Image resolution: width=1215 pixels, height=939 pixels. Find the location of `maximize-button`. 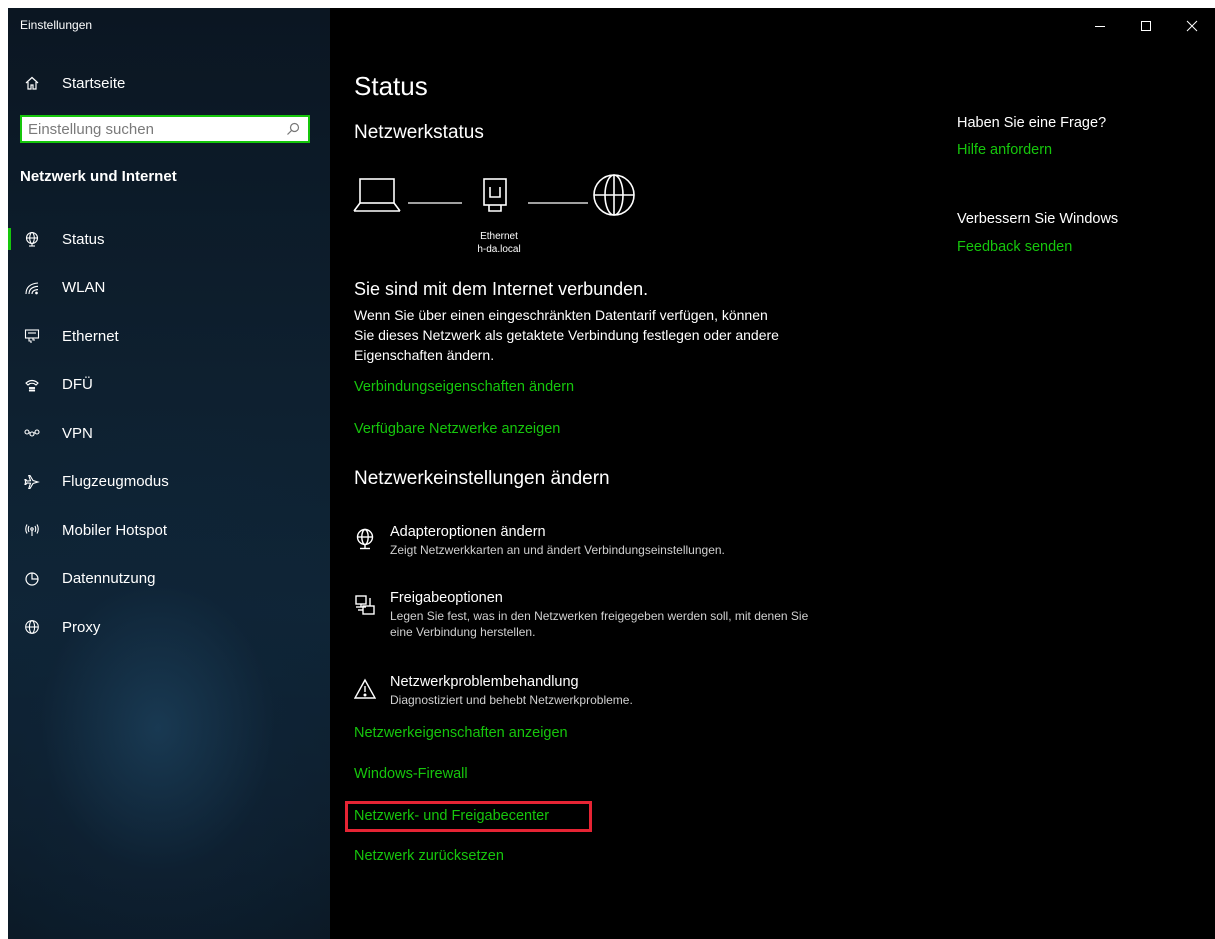

maximize-button is located at coordinates (1146, 26).